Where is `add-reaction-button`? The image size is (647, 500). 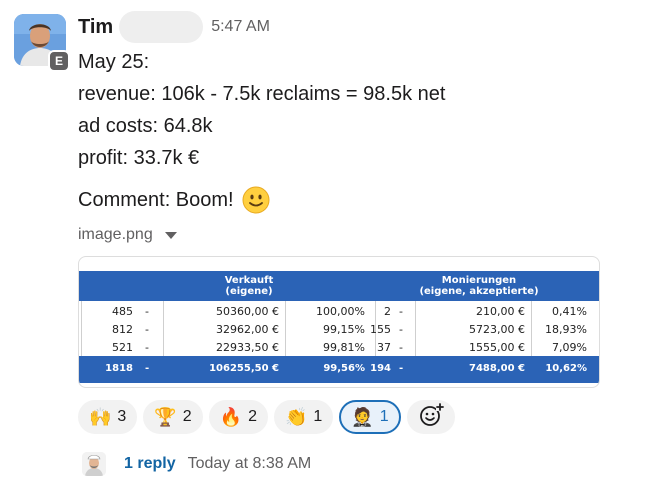
add-reaction-button is located at coordinates (430, 417).